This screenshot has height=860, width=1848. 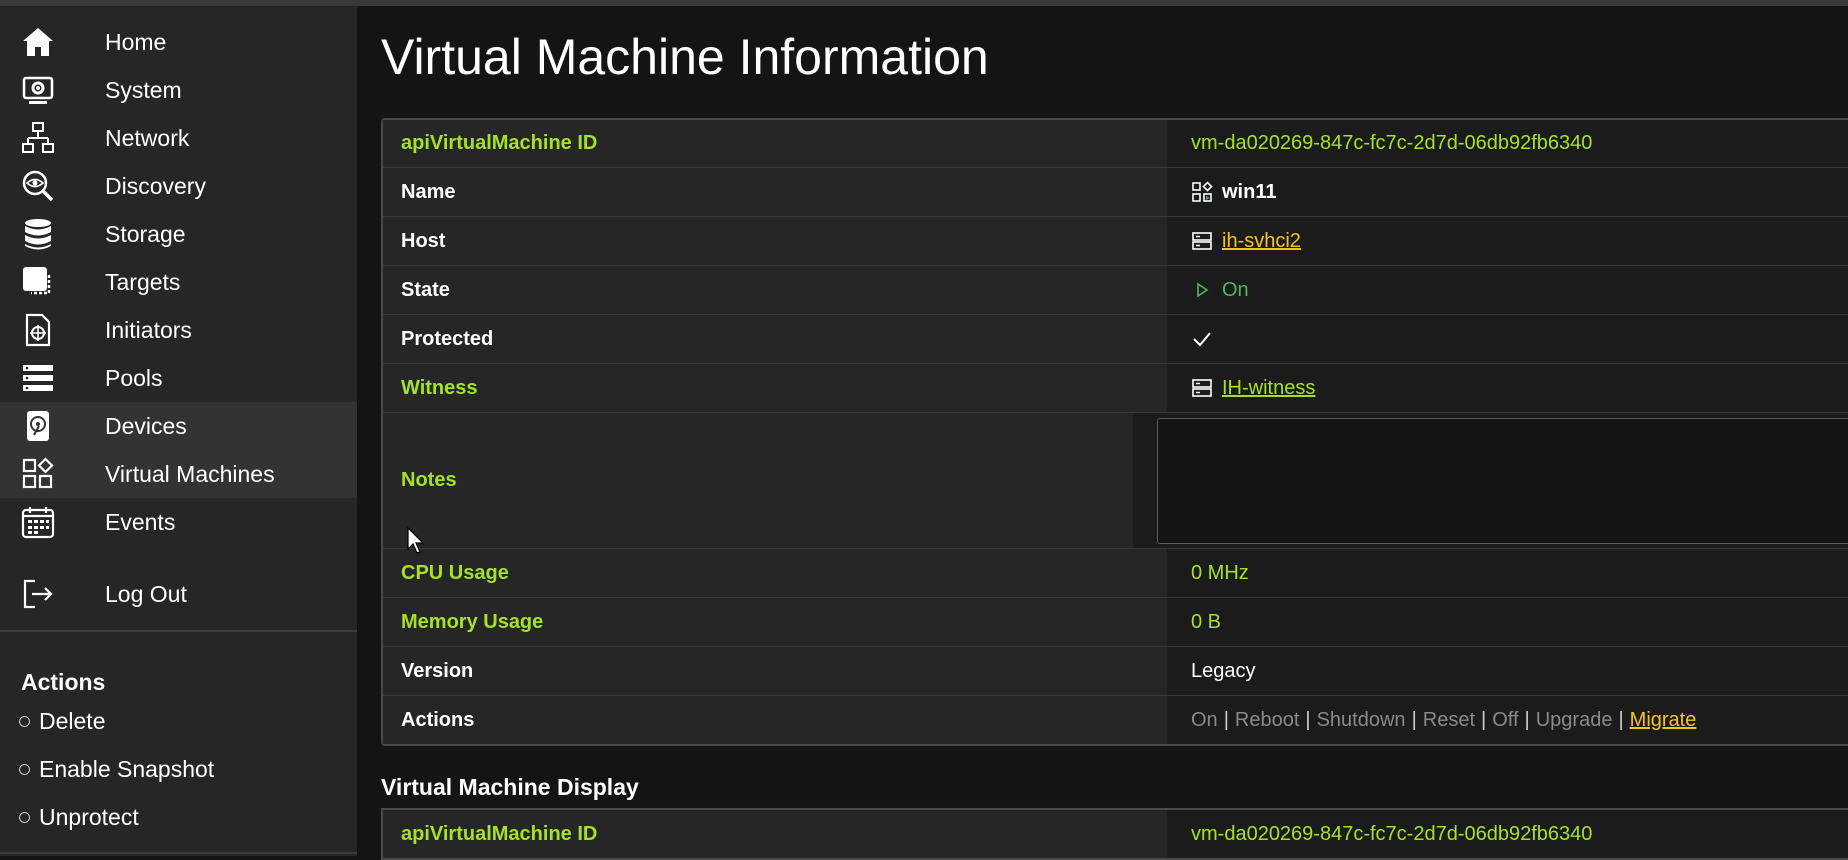 I want to click on action-shutdown: Shutdown, so click(x=1361, y=719).